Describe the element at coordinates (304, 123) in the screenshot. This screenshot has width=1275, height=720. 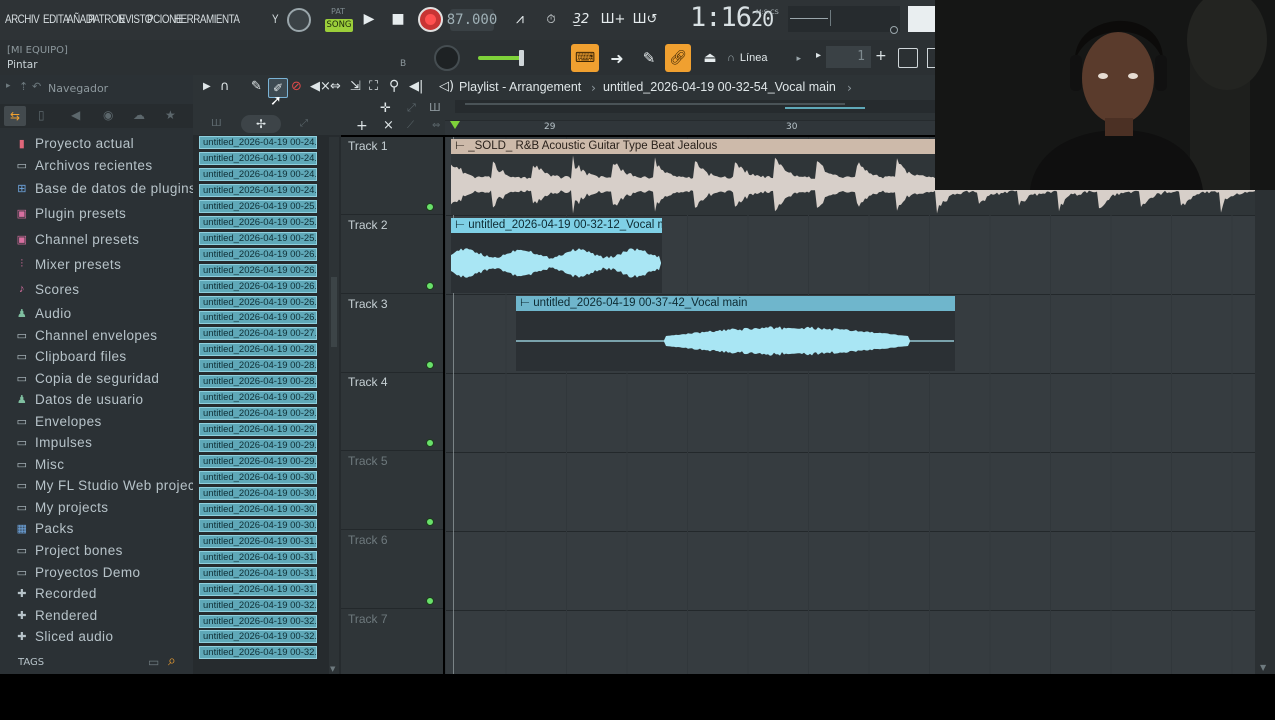
I see `automation-filter-icon: ⤢` at that location.